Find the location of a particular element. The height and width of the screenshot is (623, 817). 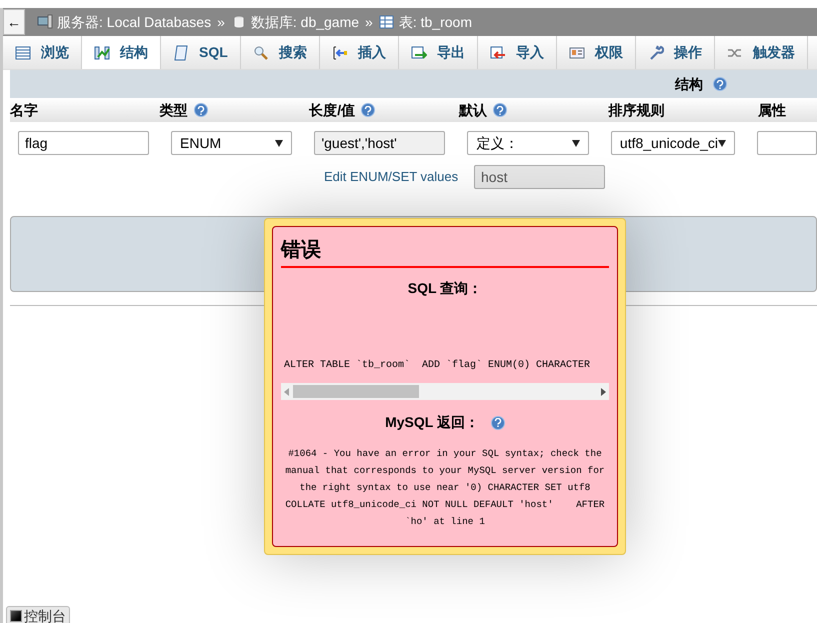

terminal-icon is located at coordinates (16, 616).